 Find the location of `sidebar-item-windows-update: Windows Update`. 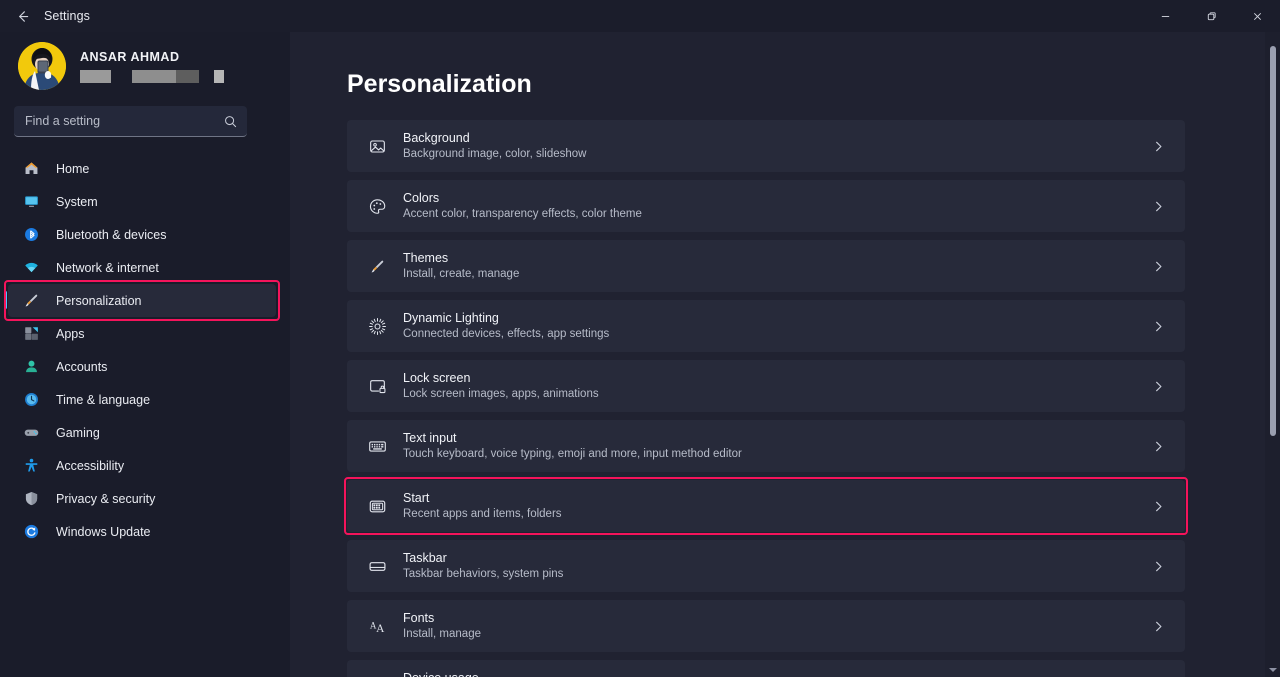

sidebar-item-windows-update: Windows Update is located at coordinates (142, 531).